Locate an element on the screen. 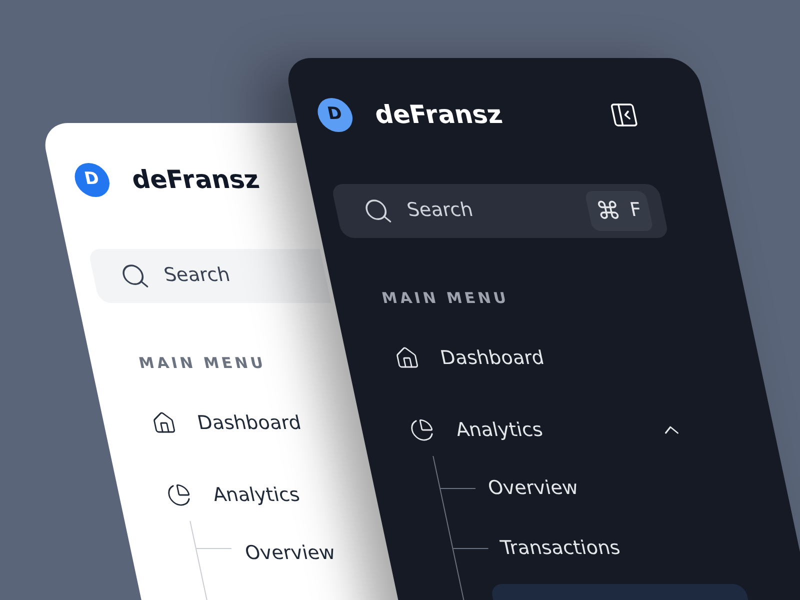 This screenshot has width=800, height=600. search-field: Search is located at coordinates (210, 275).